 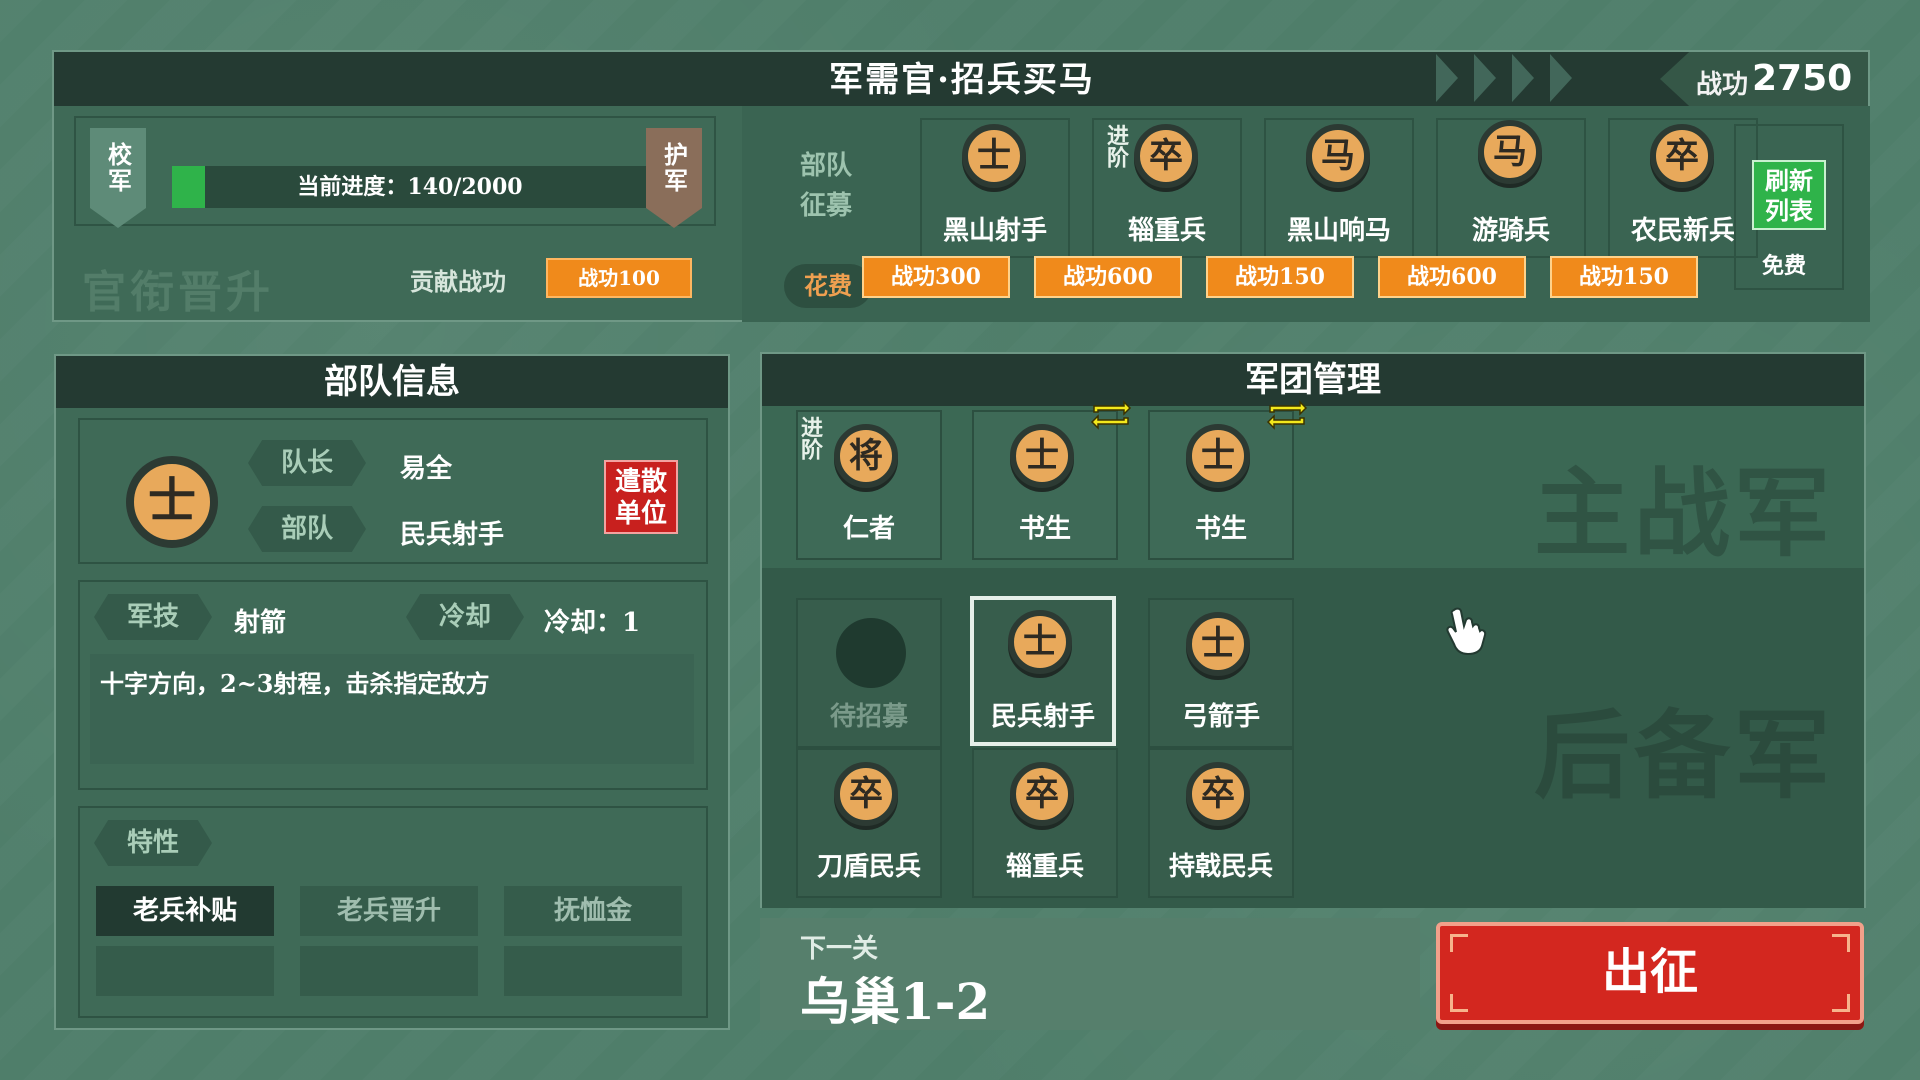 What do you see at coordinates (1042, 717) in the screenshot?
I see `unit-name: 民兵射手` at bounding box center [1042, 717].